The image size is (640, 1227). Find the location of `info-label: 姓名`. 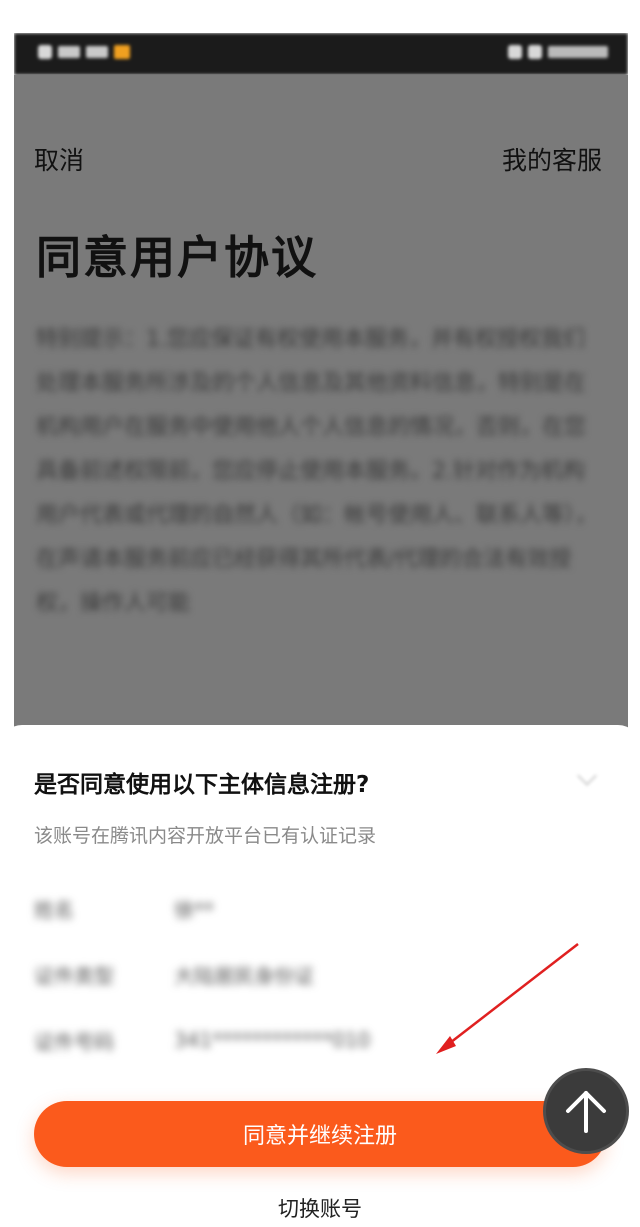

info-label: 姓名 is located at coordinates (54, 909).